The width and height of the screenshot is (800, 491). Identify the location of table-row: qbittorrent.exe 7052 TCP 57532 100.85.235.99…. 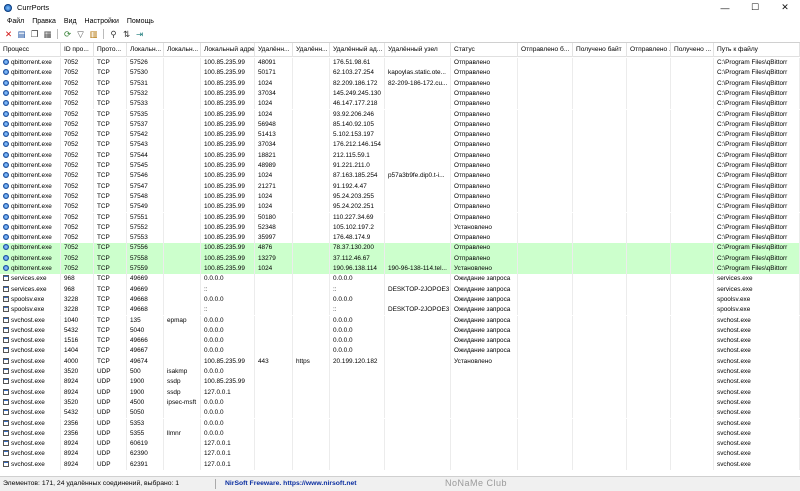
(400, 94).